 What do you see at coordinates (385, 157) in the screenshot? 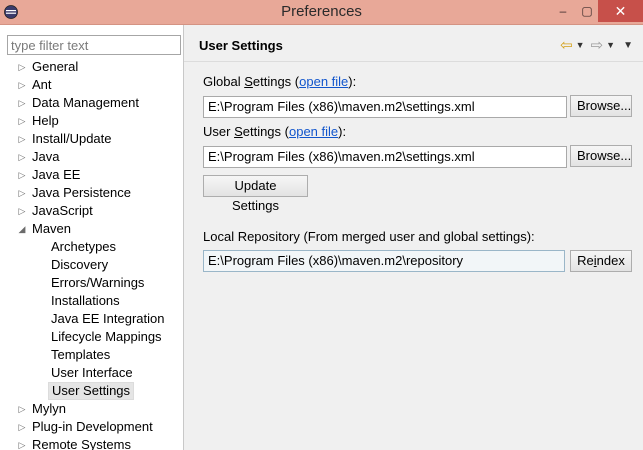
I see `user-settings-field` at bounding box center [385, 157].